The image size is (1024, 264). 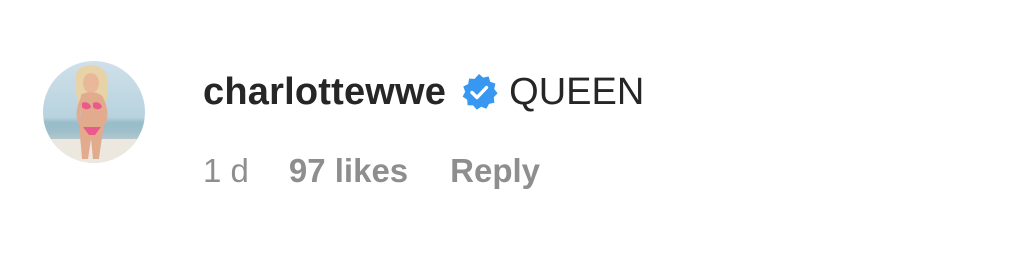 What do you see at coordinates (226, 170) in the screenshot?
I see `timestamp: 1 d` at bounding box center [226, 170].